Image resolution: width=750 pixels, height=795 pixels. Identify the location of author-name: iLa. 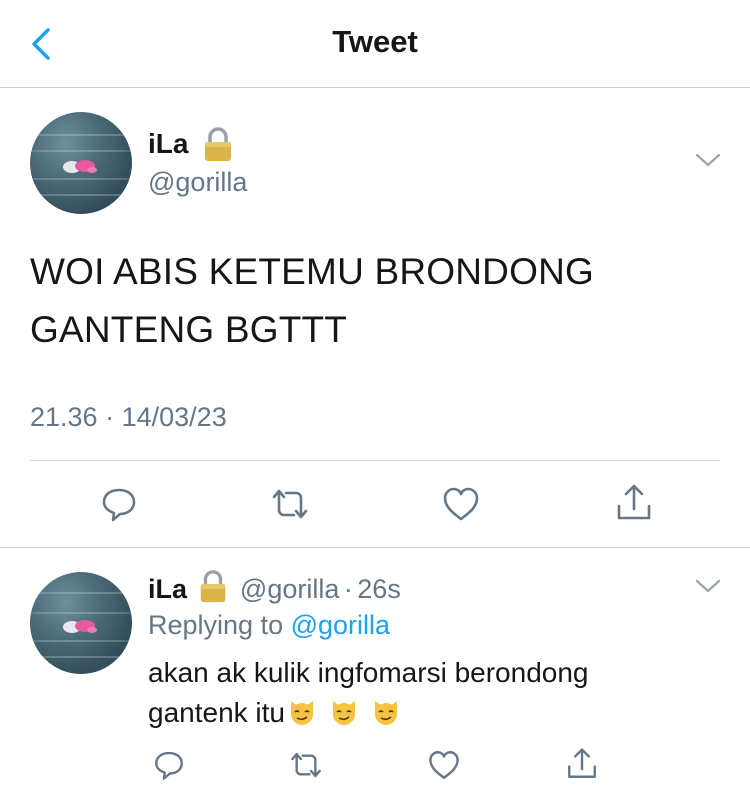
(168, 144).